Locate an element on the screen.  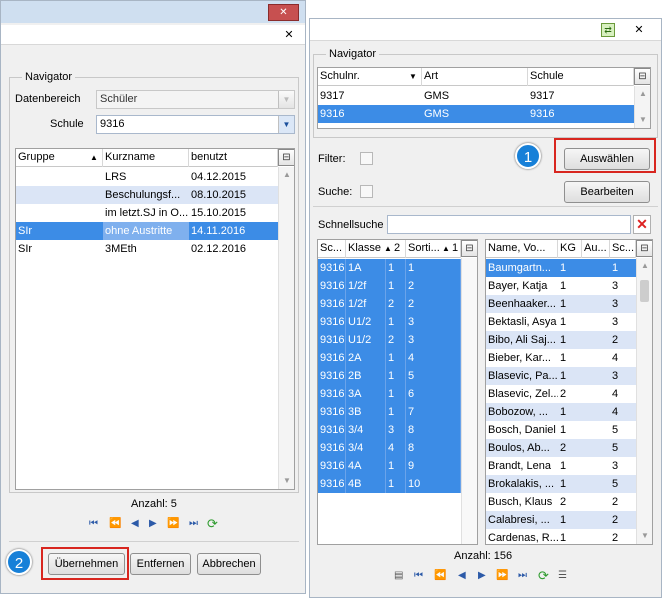
datenbereich-value: Schüler is located at coordinates (119, 99).